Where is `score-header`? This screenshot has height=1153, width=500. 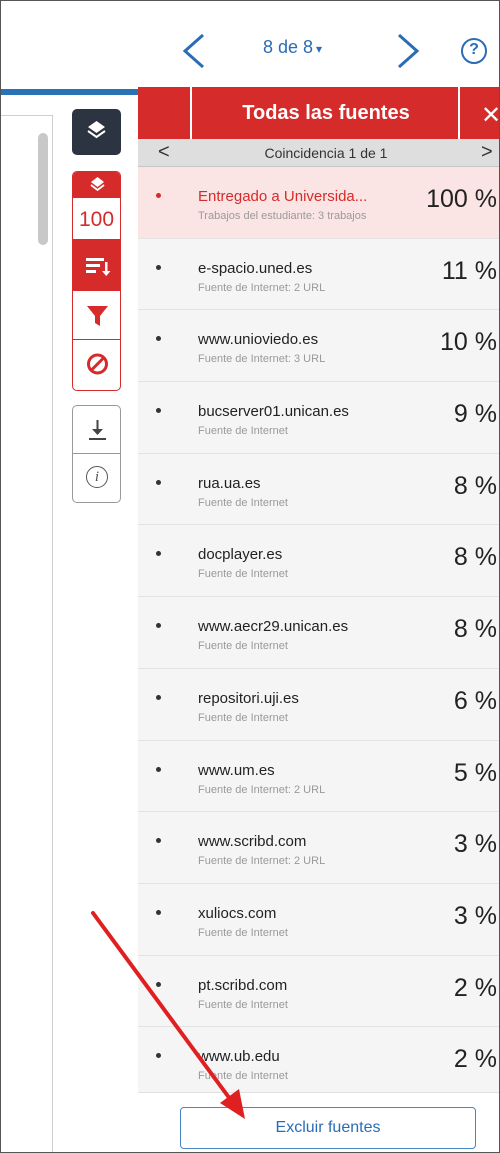 score-header is located at coordinates (96, 185).